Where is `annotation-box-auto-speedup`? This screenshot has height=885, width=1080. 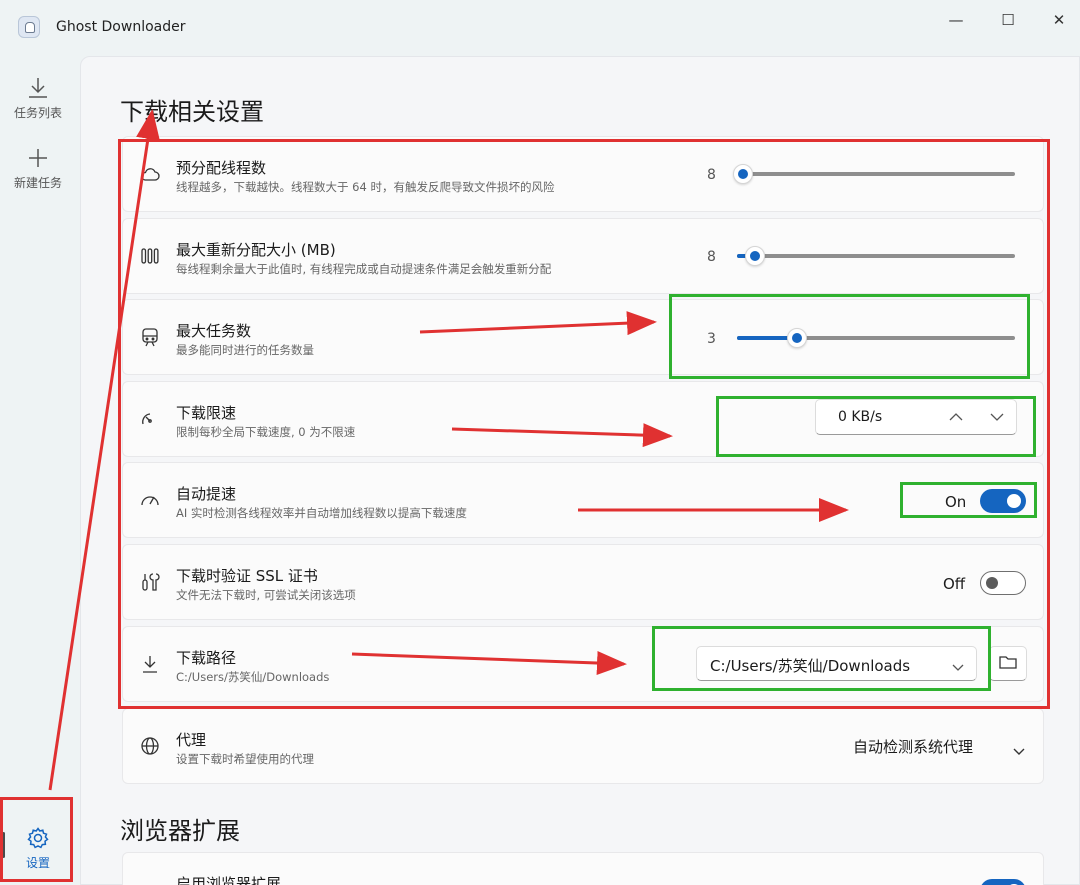 annotation-box-auto-speedup is located at coordinates (968, 500).